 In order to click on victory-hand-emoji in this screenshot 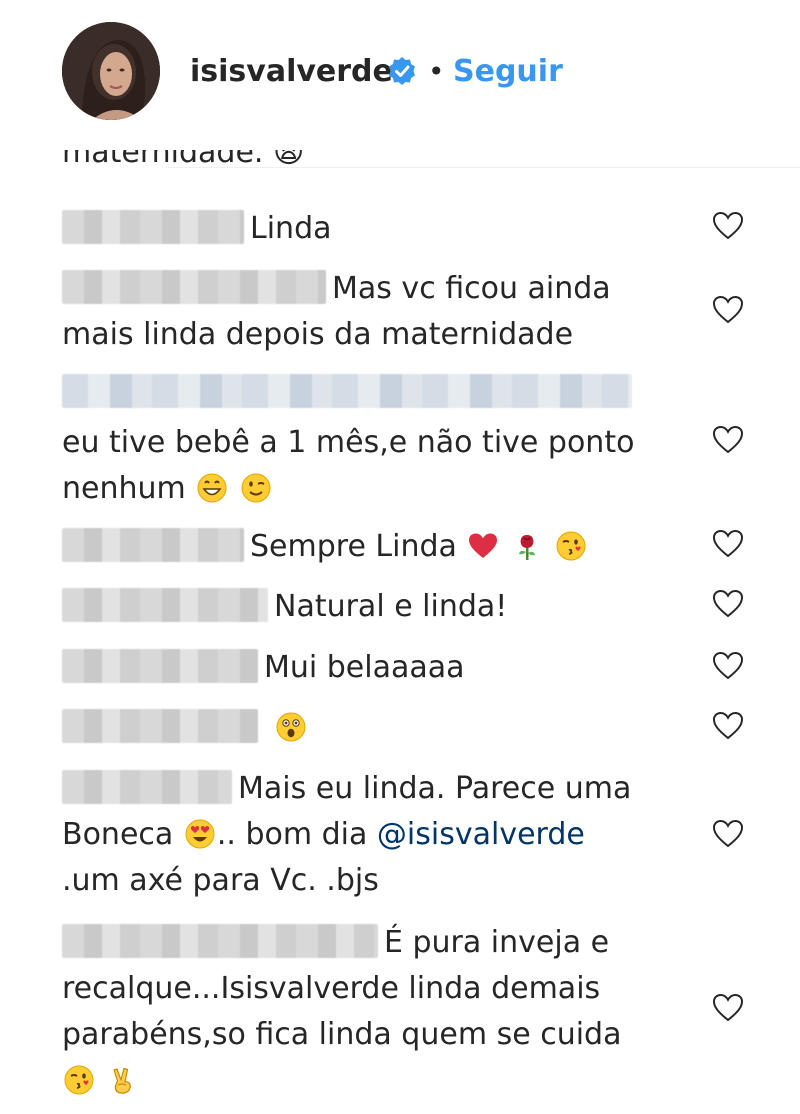, I will do `click(121, 1080)`.